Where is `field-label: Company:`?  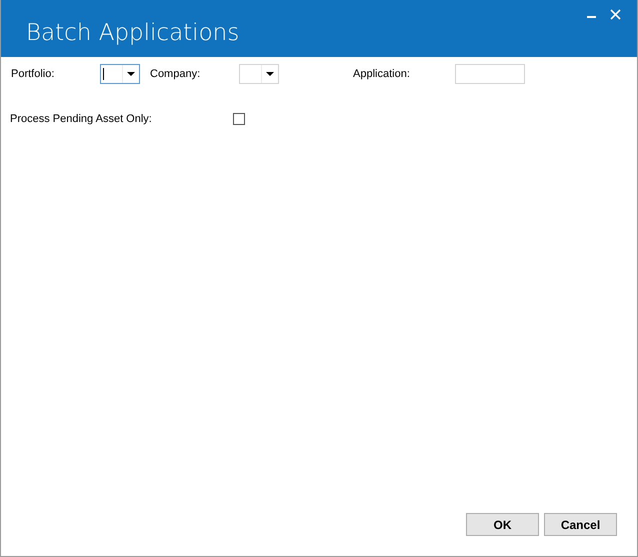
field-label: Company: is located at coordinates (176, 74).